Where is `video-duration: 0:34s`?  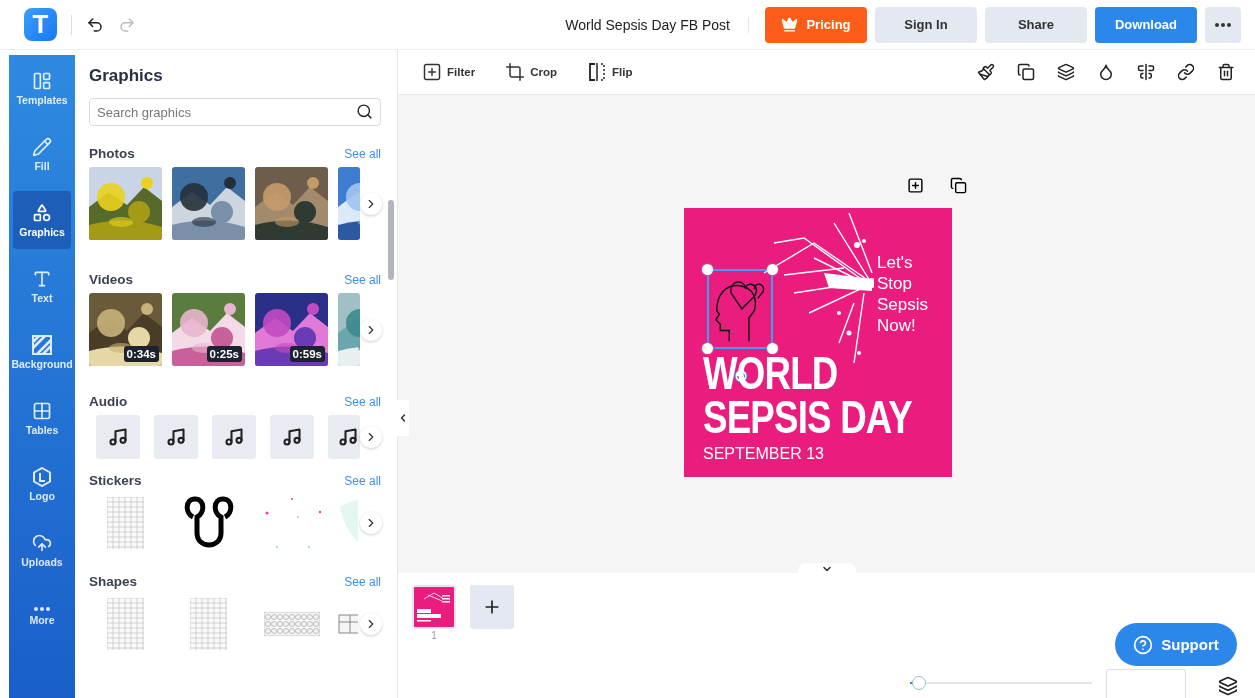
video-duration: 0:34s is located at coordinates (141, 354).